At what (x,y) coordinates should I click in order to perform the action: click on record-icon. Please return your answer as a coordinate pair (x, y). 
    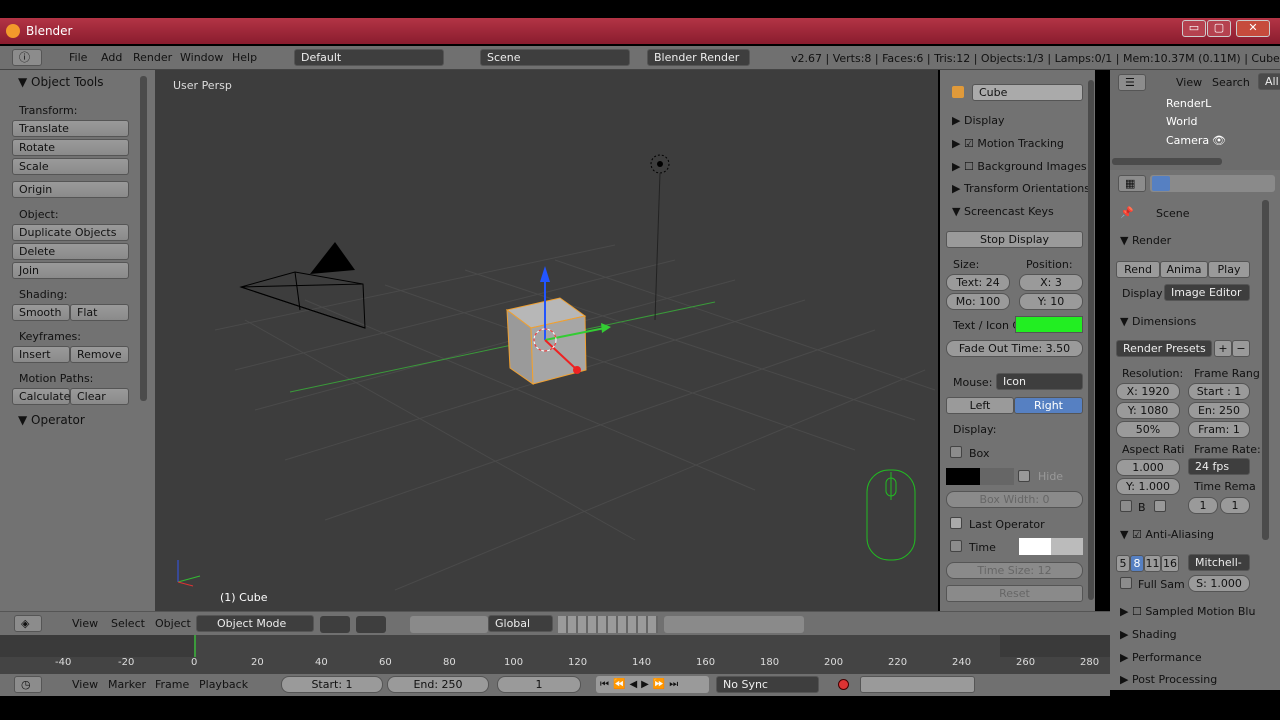
    Looking at the image, I should click on (843, 684).